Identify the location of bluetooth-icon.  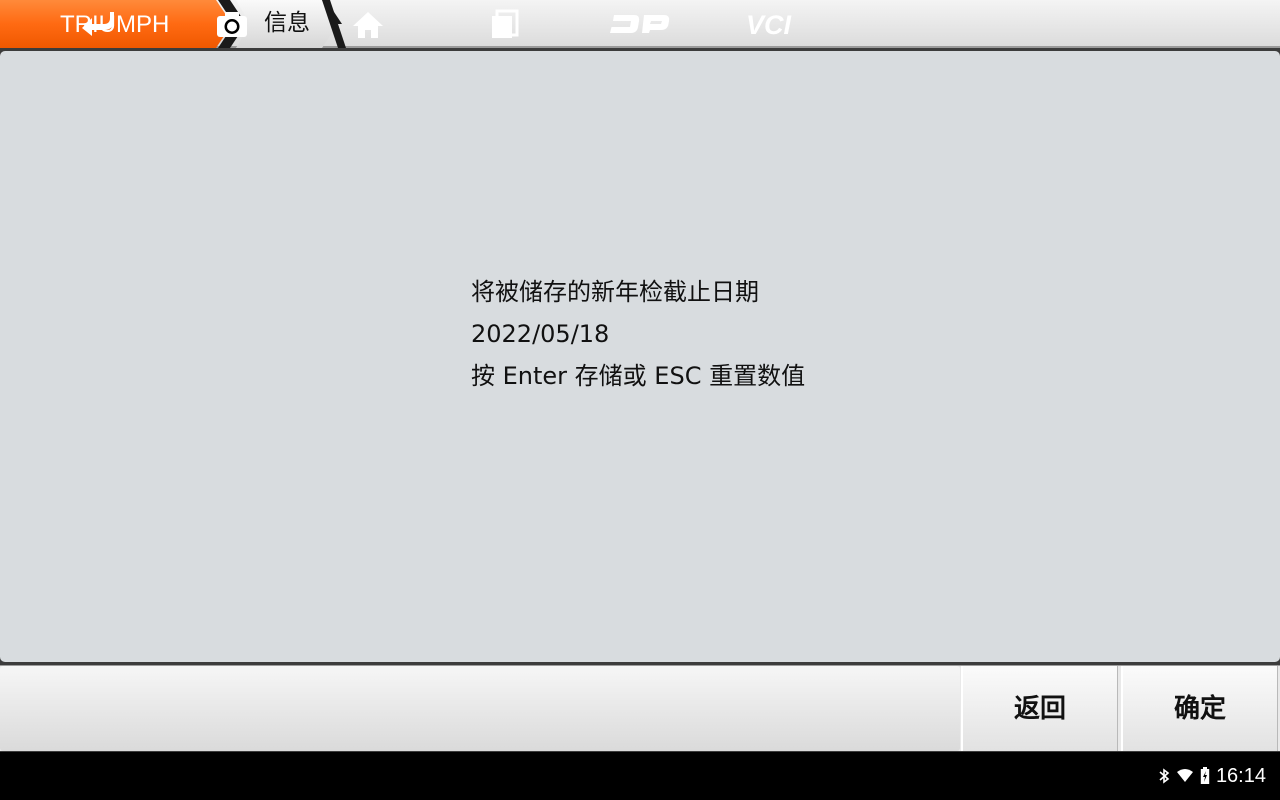
(1164, 776).